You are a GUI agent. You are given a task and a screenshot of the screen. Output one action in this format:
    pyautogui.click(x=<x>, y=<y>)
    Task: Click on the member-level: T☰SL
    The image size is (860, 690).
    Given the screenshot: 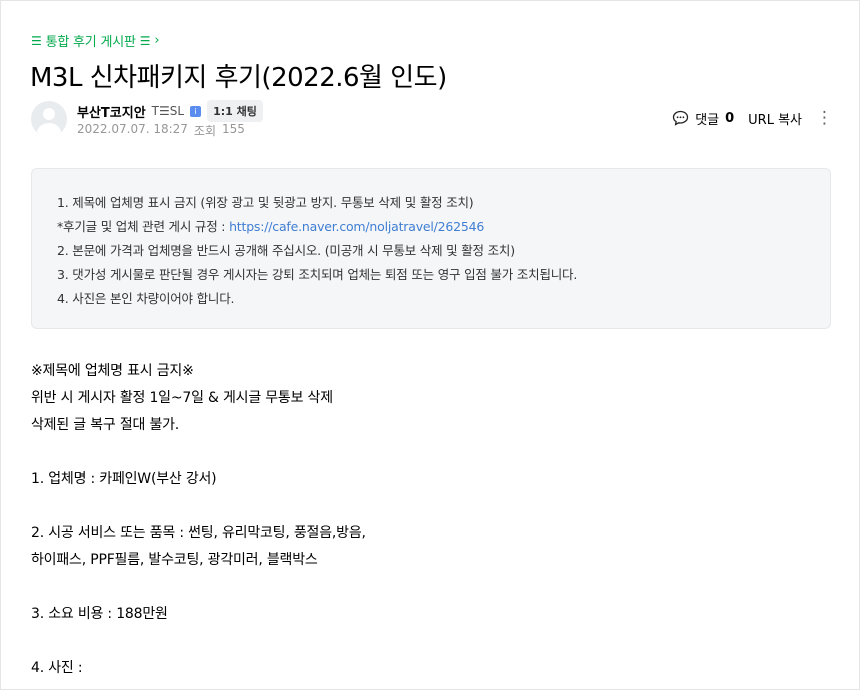 What is the action you would take?
    pyautogui.click(x=168, y=111)
    